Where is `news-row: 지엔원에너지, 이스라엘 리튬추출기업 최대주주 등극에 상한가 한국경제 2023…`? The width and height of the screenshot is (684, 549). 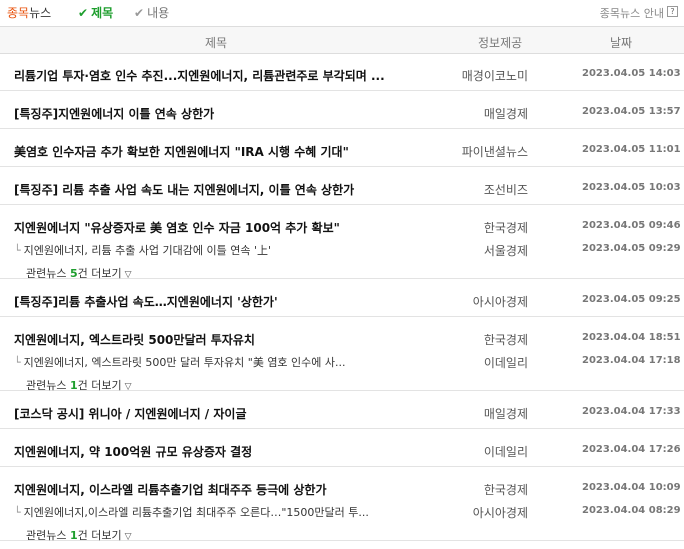 news-row: 지엔원에너지, 이스라엘 리튬추출기업 최대주주 등극에 상한가 한국경제 2023… is located at coordinates (342, 505).